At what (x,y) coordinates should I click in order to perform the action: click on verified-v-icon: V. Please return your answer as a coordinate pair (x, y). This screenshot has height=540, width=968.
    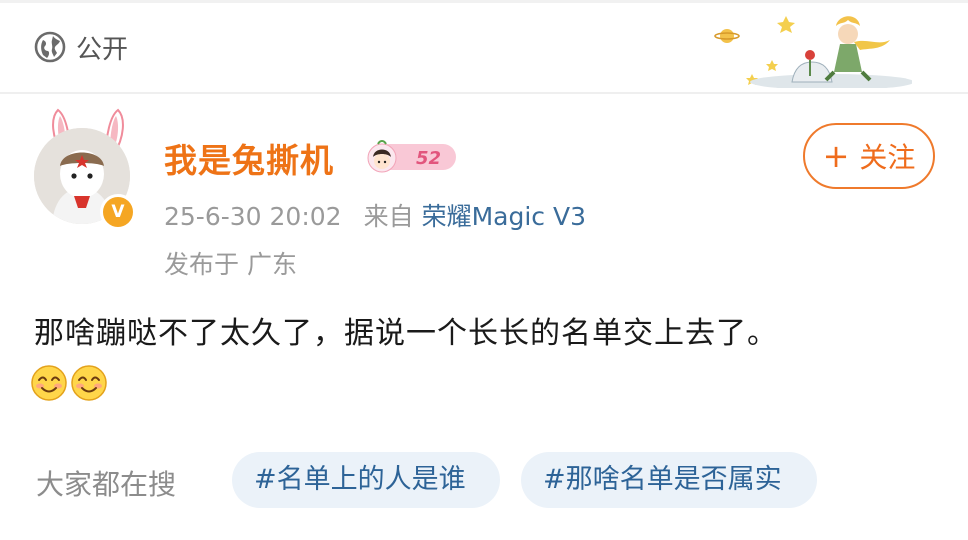
    Looking at the image, I should click on (118, 212).